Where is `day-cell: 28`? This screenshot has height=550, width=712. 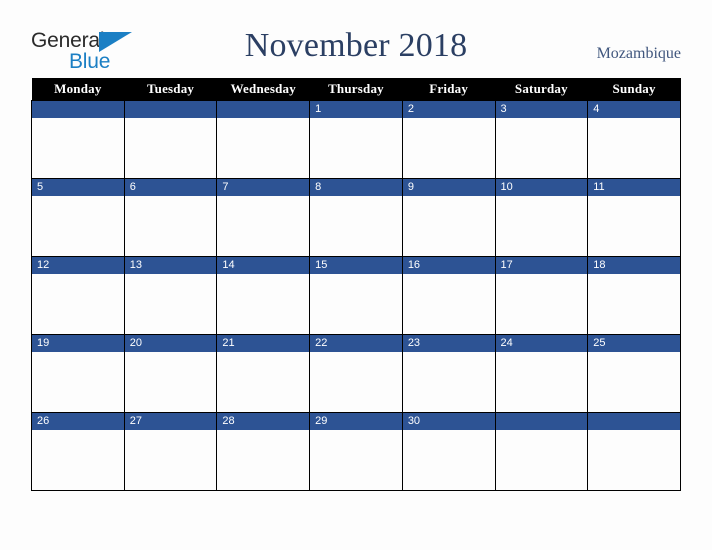 day-cell: 28 is located at coordinates (263, 451).